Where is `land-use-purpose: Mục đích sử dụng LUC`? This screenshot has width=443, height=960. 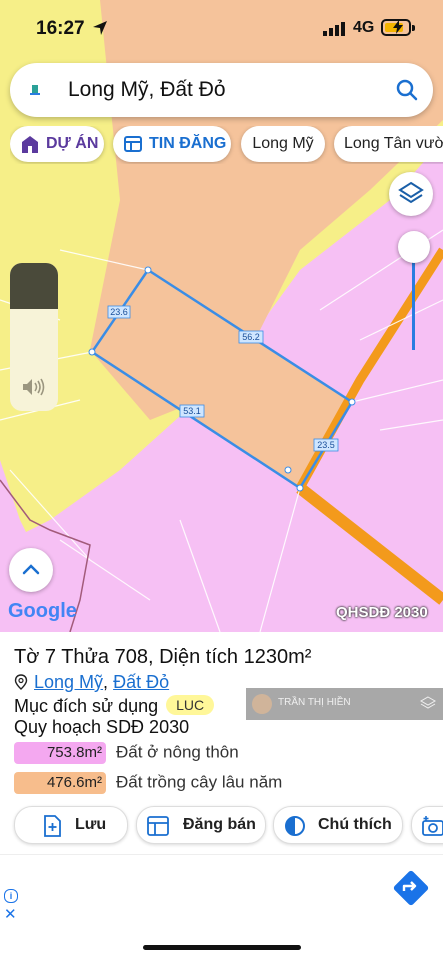 land-use-purpose: Mục đích sử dụng LUC is located at coordinates (114, 706).